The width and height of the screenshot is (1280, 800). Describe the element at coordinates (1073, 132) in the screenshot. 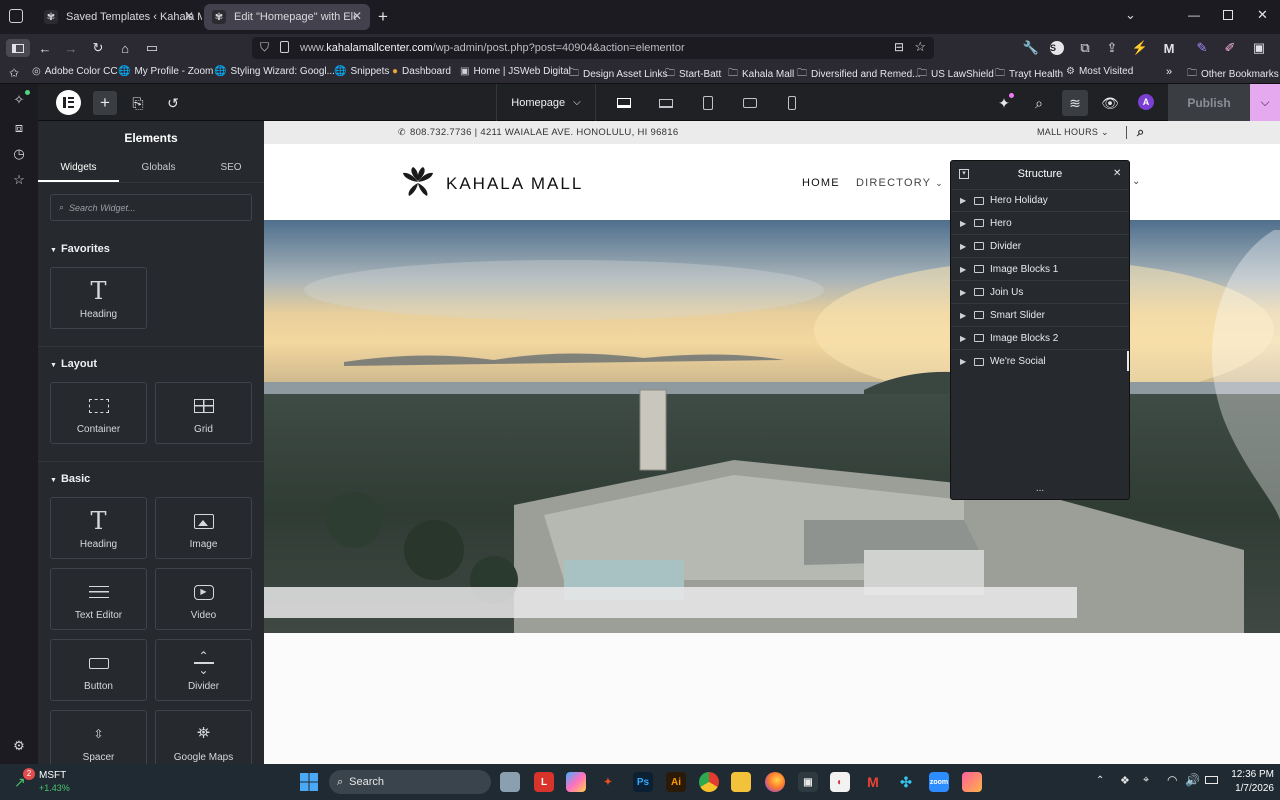

I see `mall-hours-dropdown: MALL HOURS ⌄` at that location.